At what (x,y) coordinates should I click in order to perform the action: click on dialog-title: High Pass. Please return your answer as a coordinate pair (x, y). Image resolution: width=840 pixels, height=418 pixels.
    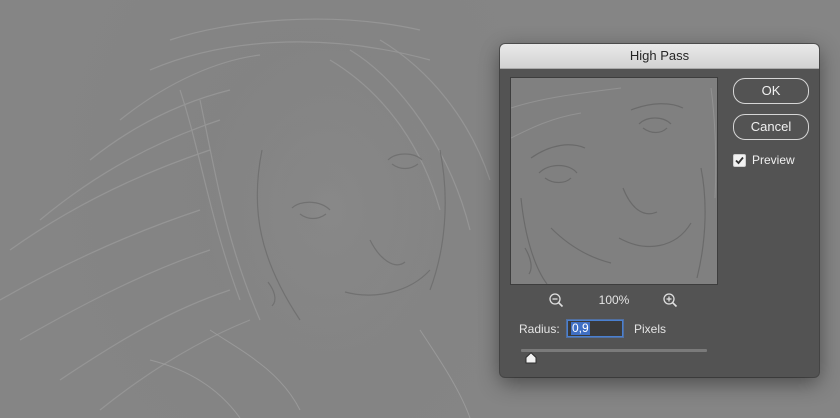
    Looking at the image, I should click on (659, 56).